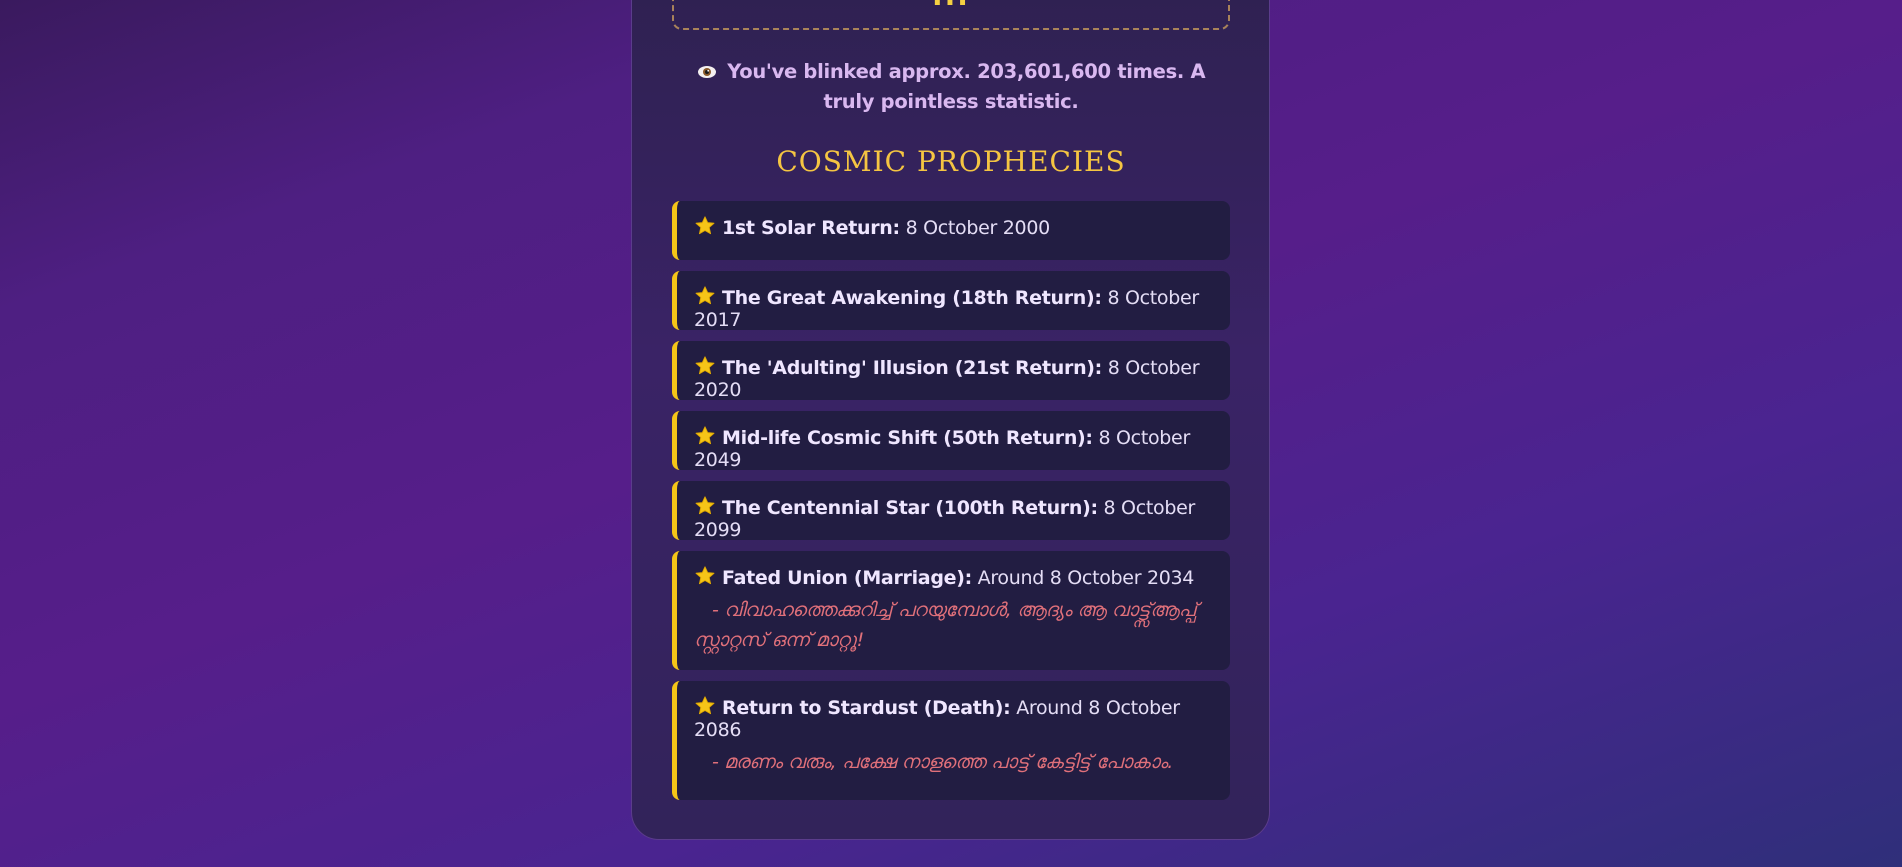 The height and width of the screenshot is (867, 1902). What do you see at coordinates (910, 508) in the screenshot?
I see `prophecy-label: The Centennial Star (100th Return):` at bounding box center [910, 508].